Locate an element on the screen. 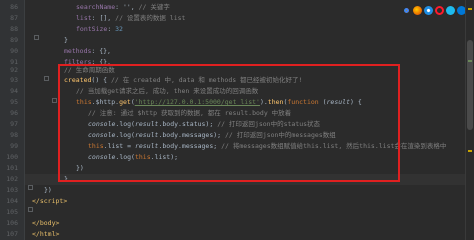  line-number: 90 is located at coordinates (14, 51).